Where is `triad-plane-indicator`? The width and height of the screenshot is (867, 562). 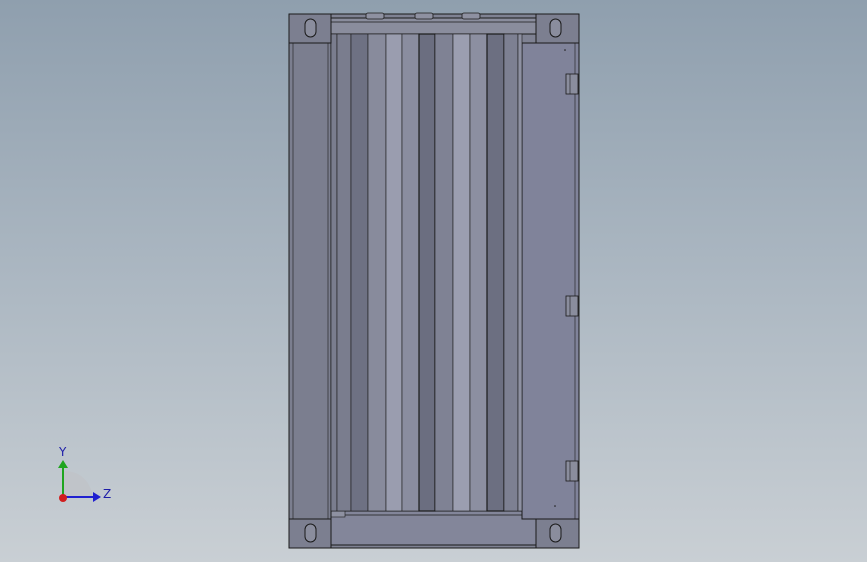 triad-plane-indicator is located at coordinates (78, 484).